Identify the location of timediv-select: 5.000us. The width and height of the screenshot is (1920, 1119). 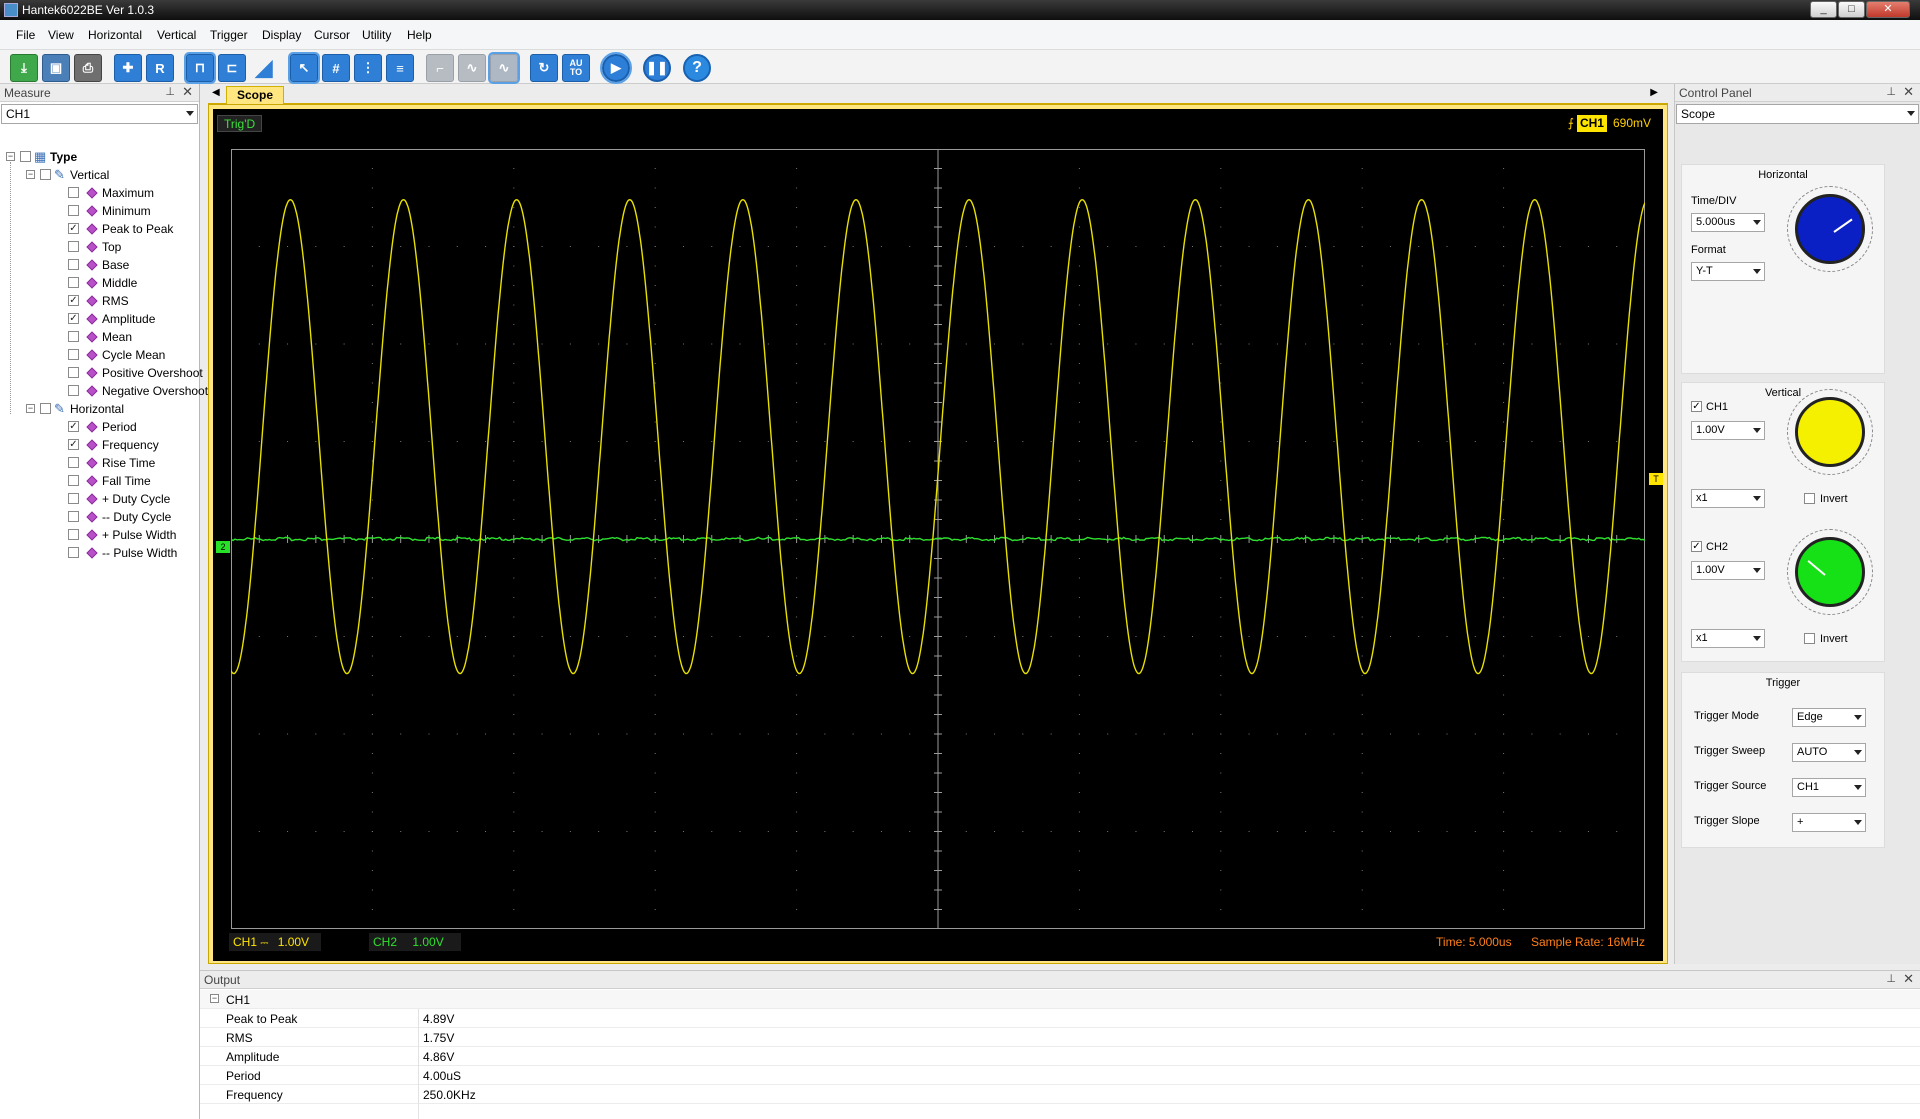
(1728, 222).